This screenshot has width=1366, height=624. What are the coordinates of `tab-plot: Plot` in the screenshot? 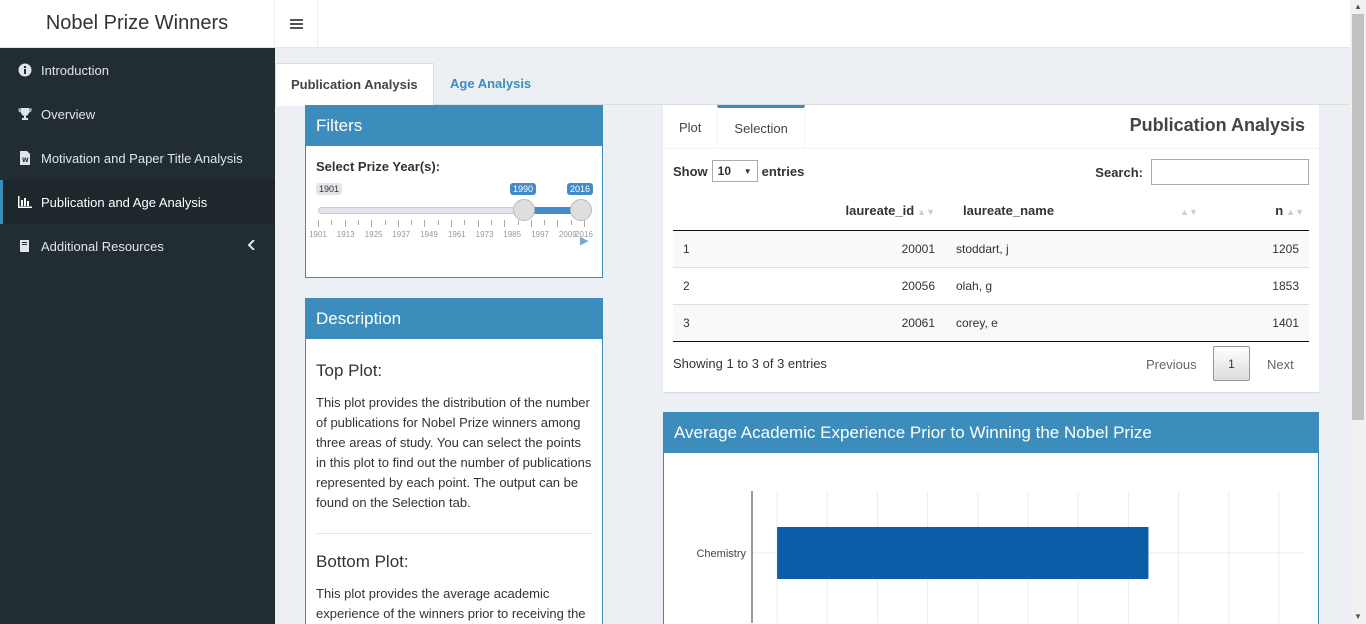 It's located at (690, 127).